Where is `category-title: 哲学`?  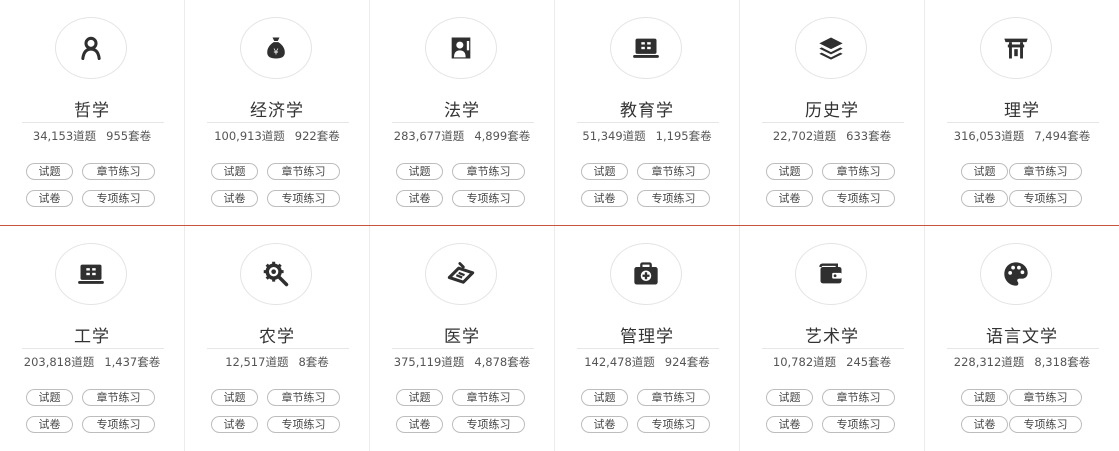 category-title: 哲学 is located at coordinates (92, 108).